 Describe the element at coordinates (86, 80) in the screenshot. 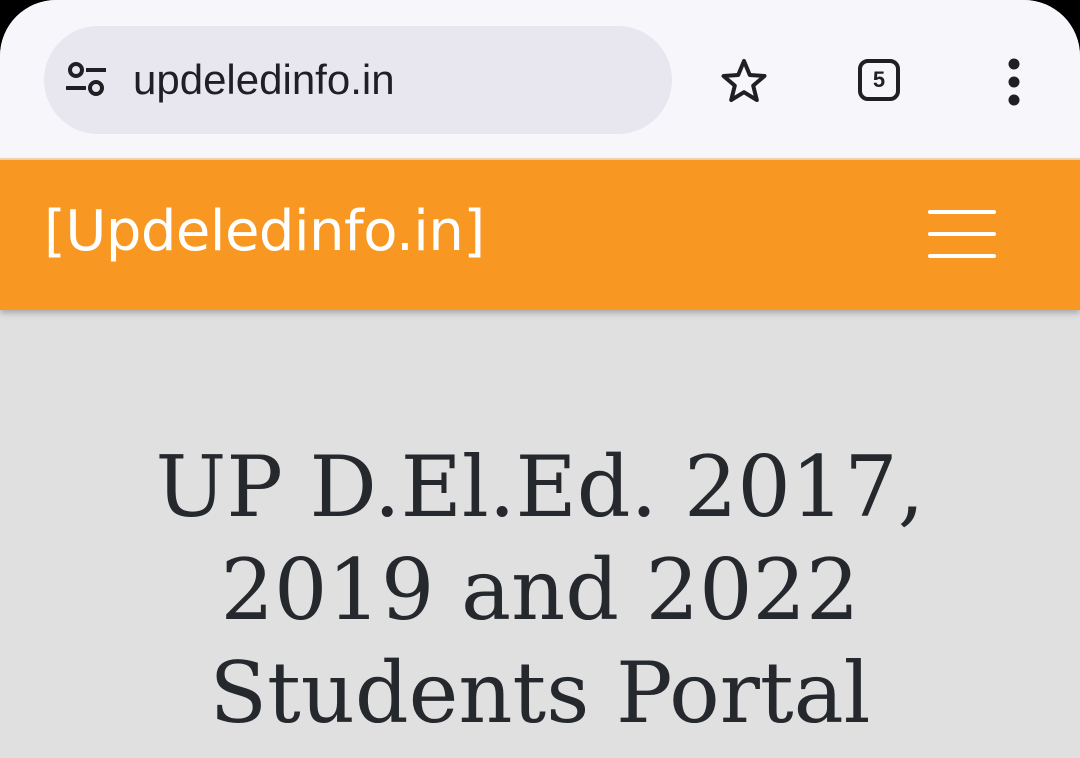

I see `tune-icon` at that location.